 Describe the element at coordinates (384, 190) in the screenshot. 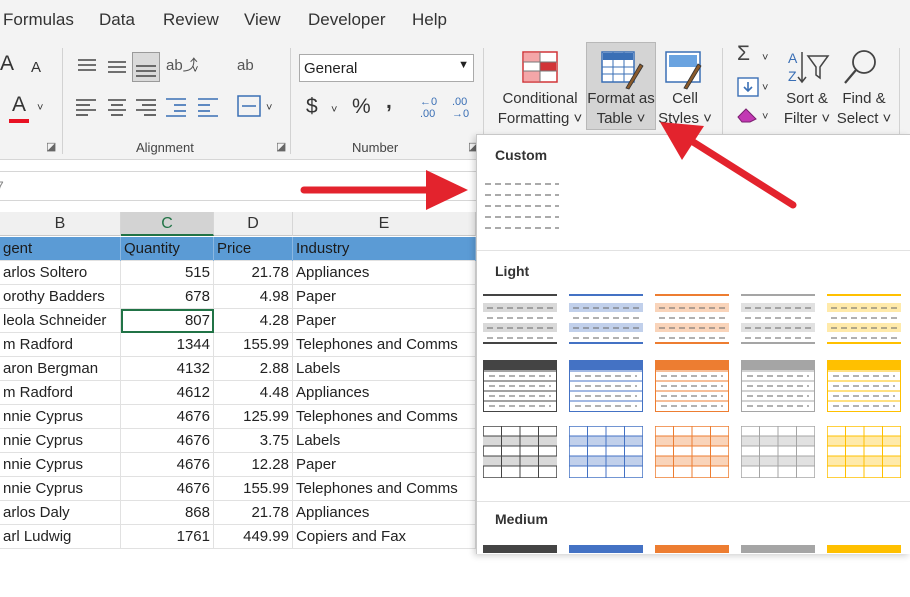

I see `arrow-right-annotation` at that location.